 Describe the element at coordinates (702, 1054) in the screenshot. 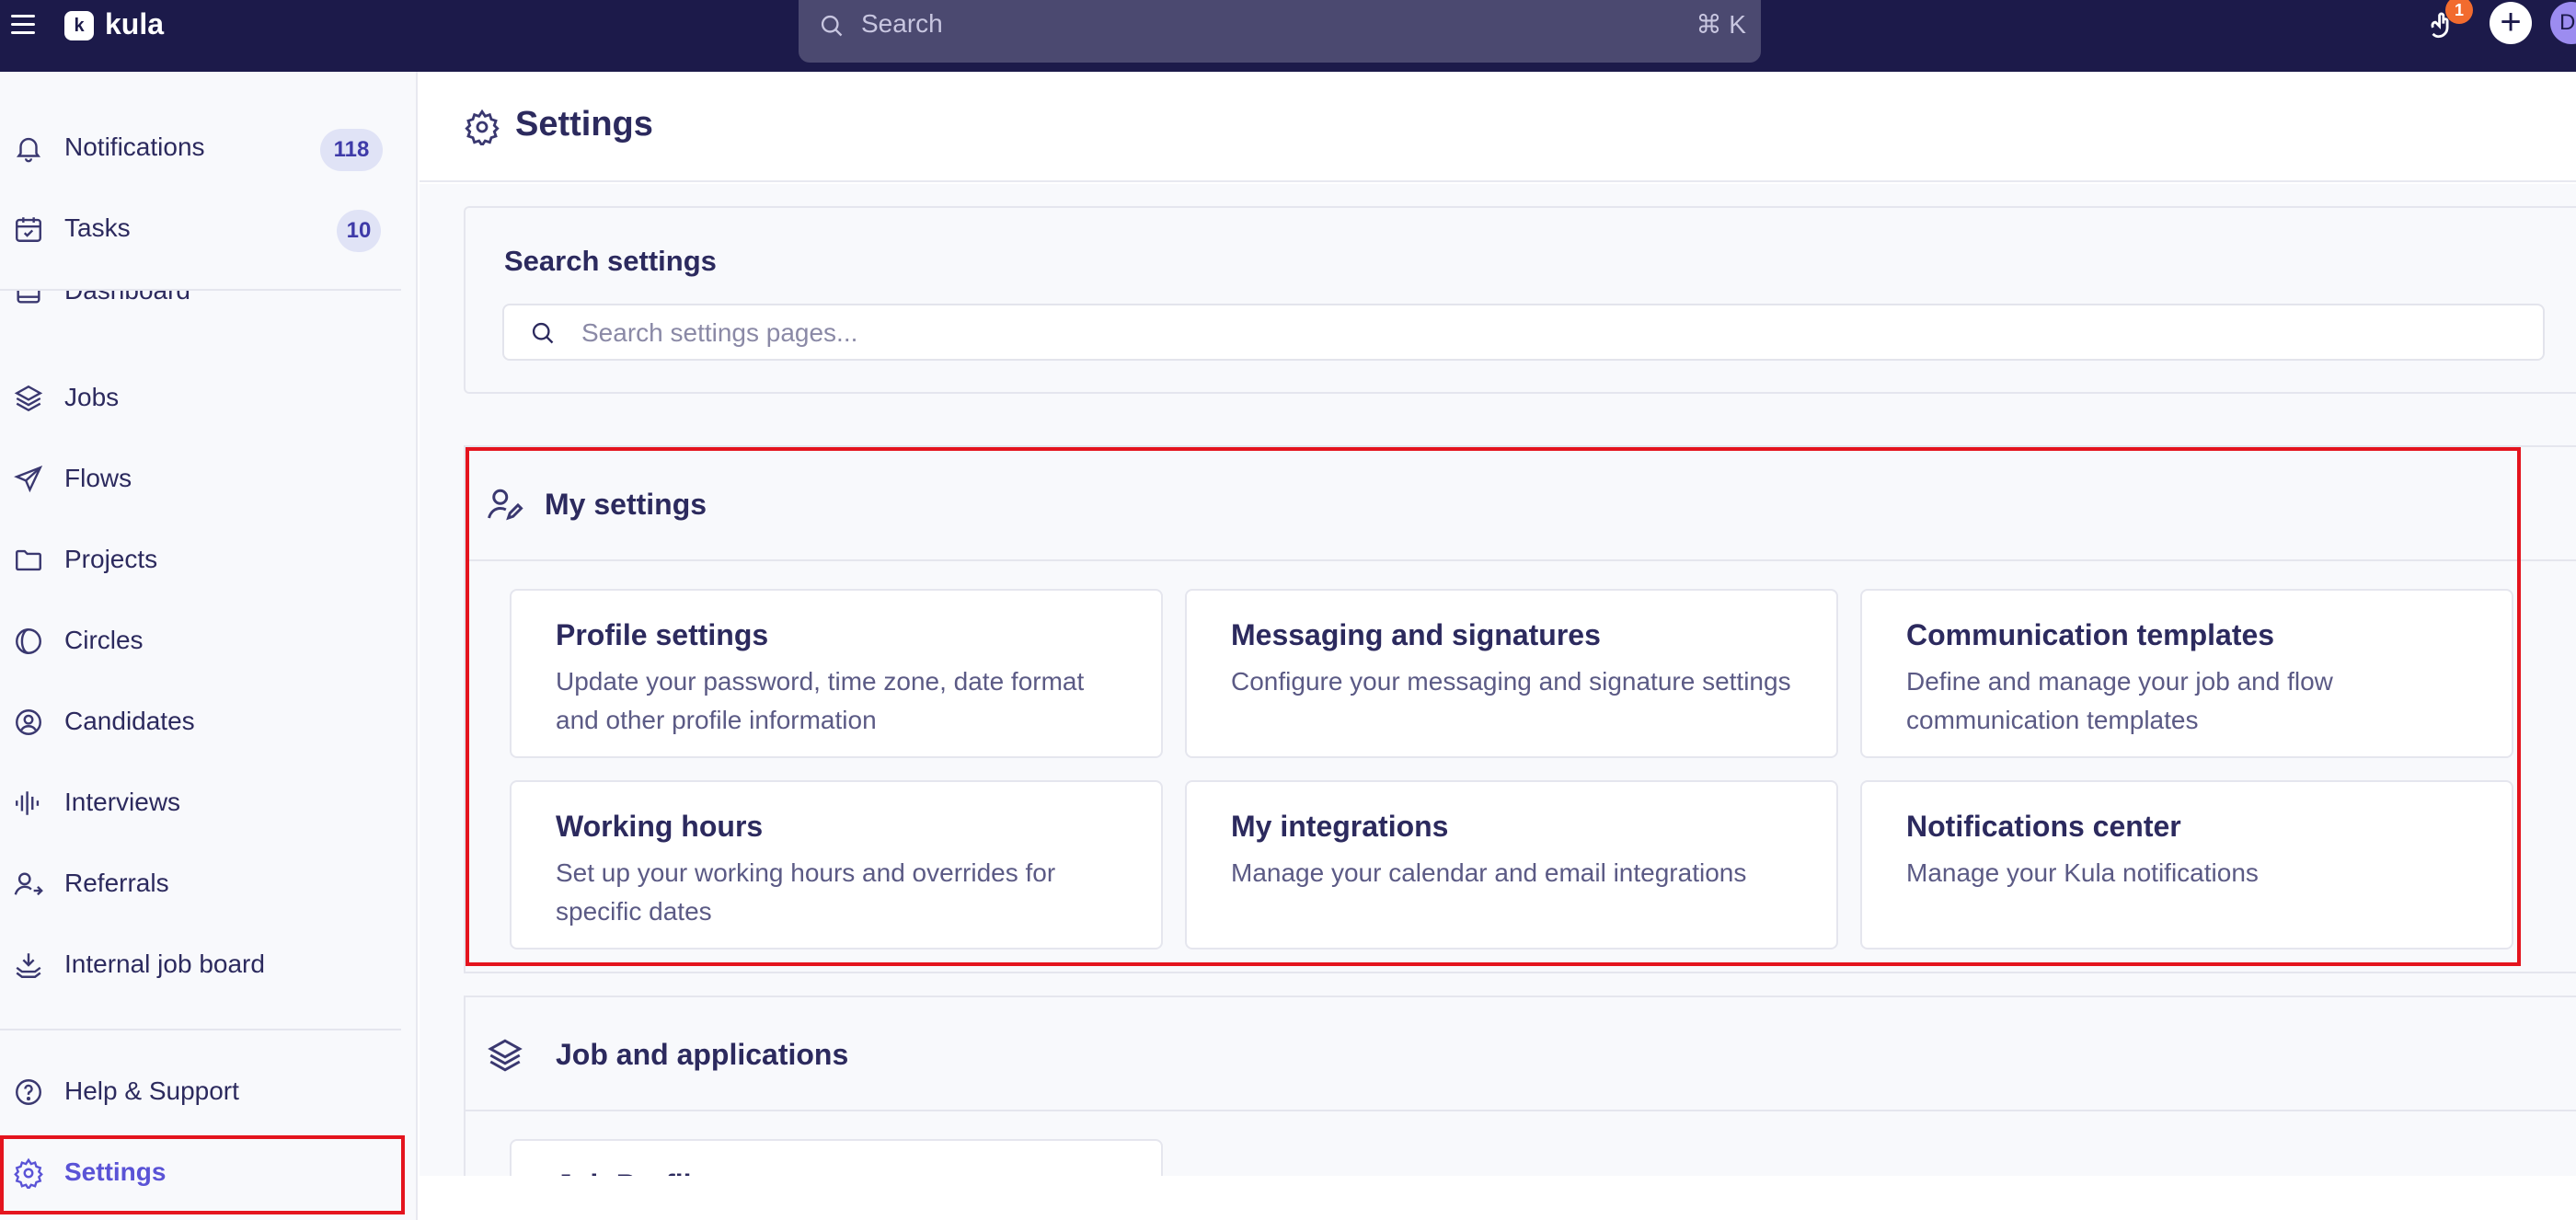

I see `job-applications-title: Job and applications` at that location.